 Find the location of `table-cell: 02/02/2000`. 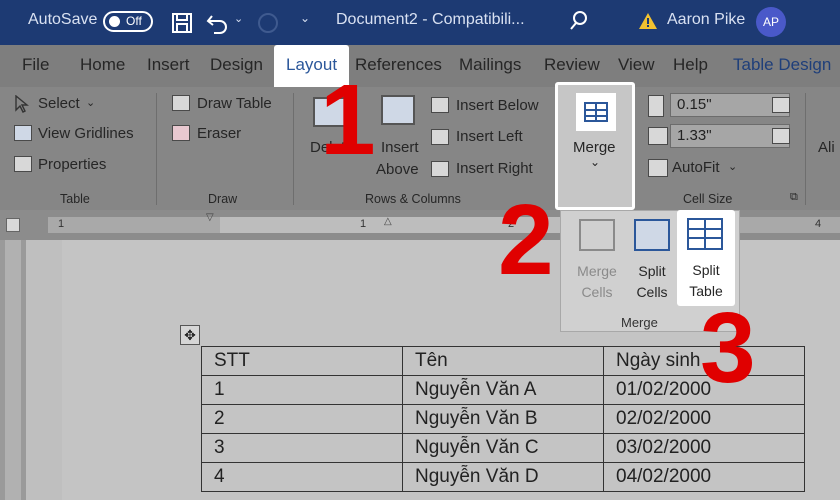

table-cell: 02/02/2000 is located at coordinates (704, 419).